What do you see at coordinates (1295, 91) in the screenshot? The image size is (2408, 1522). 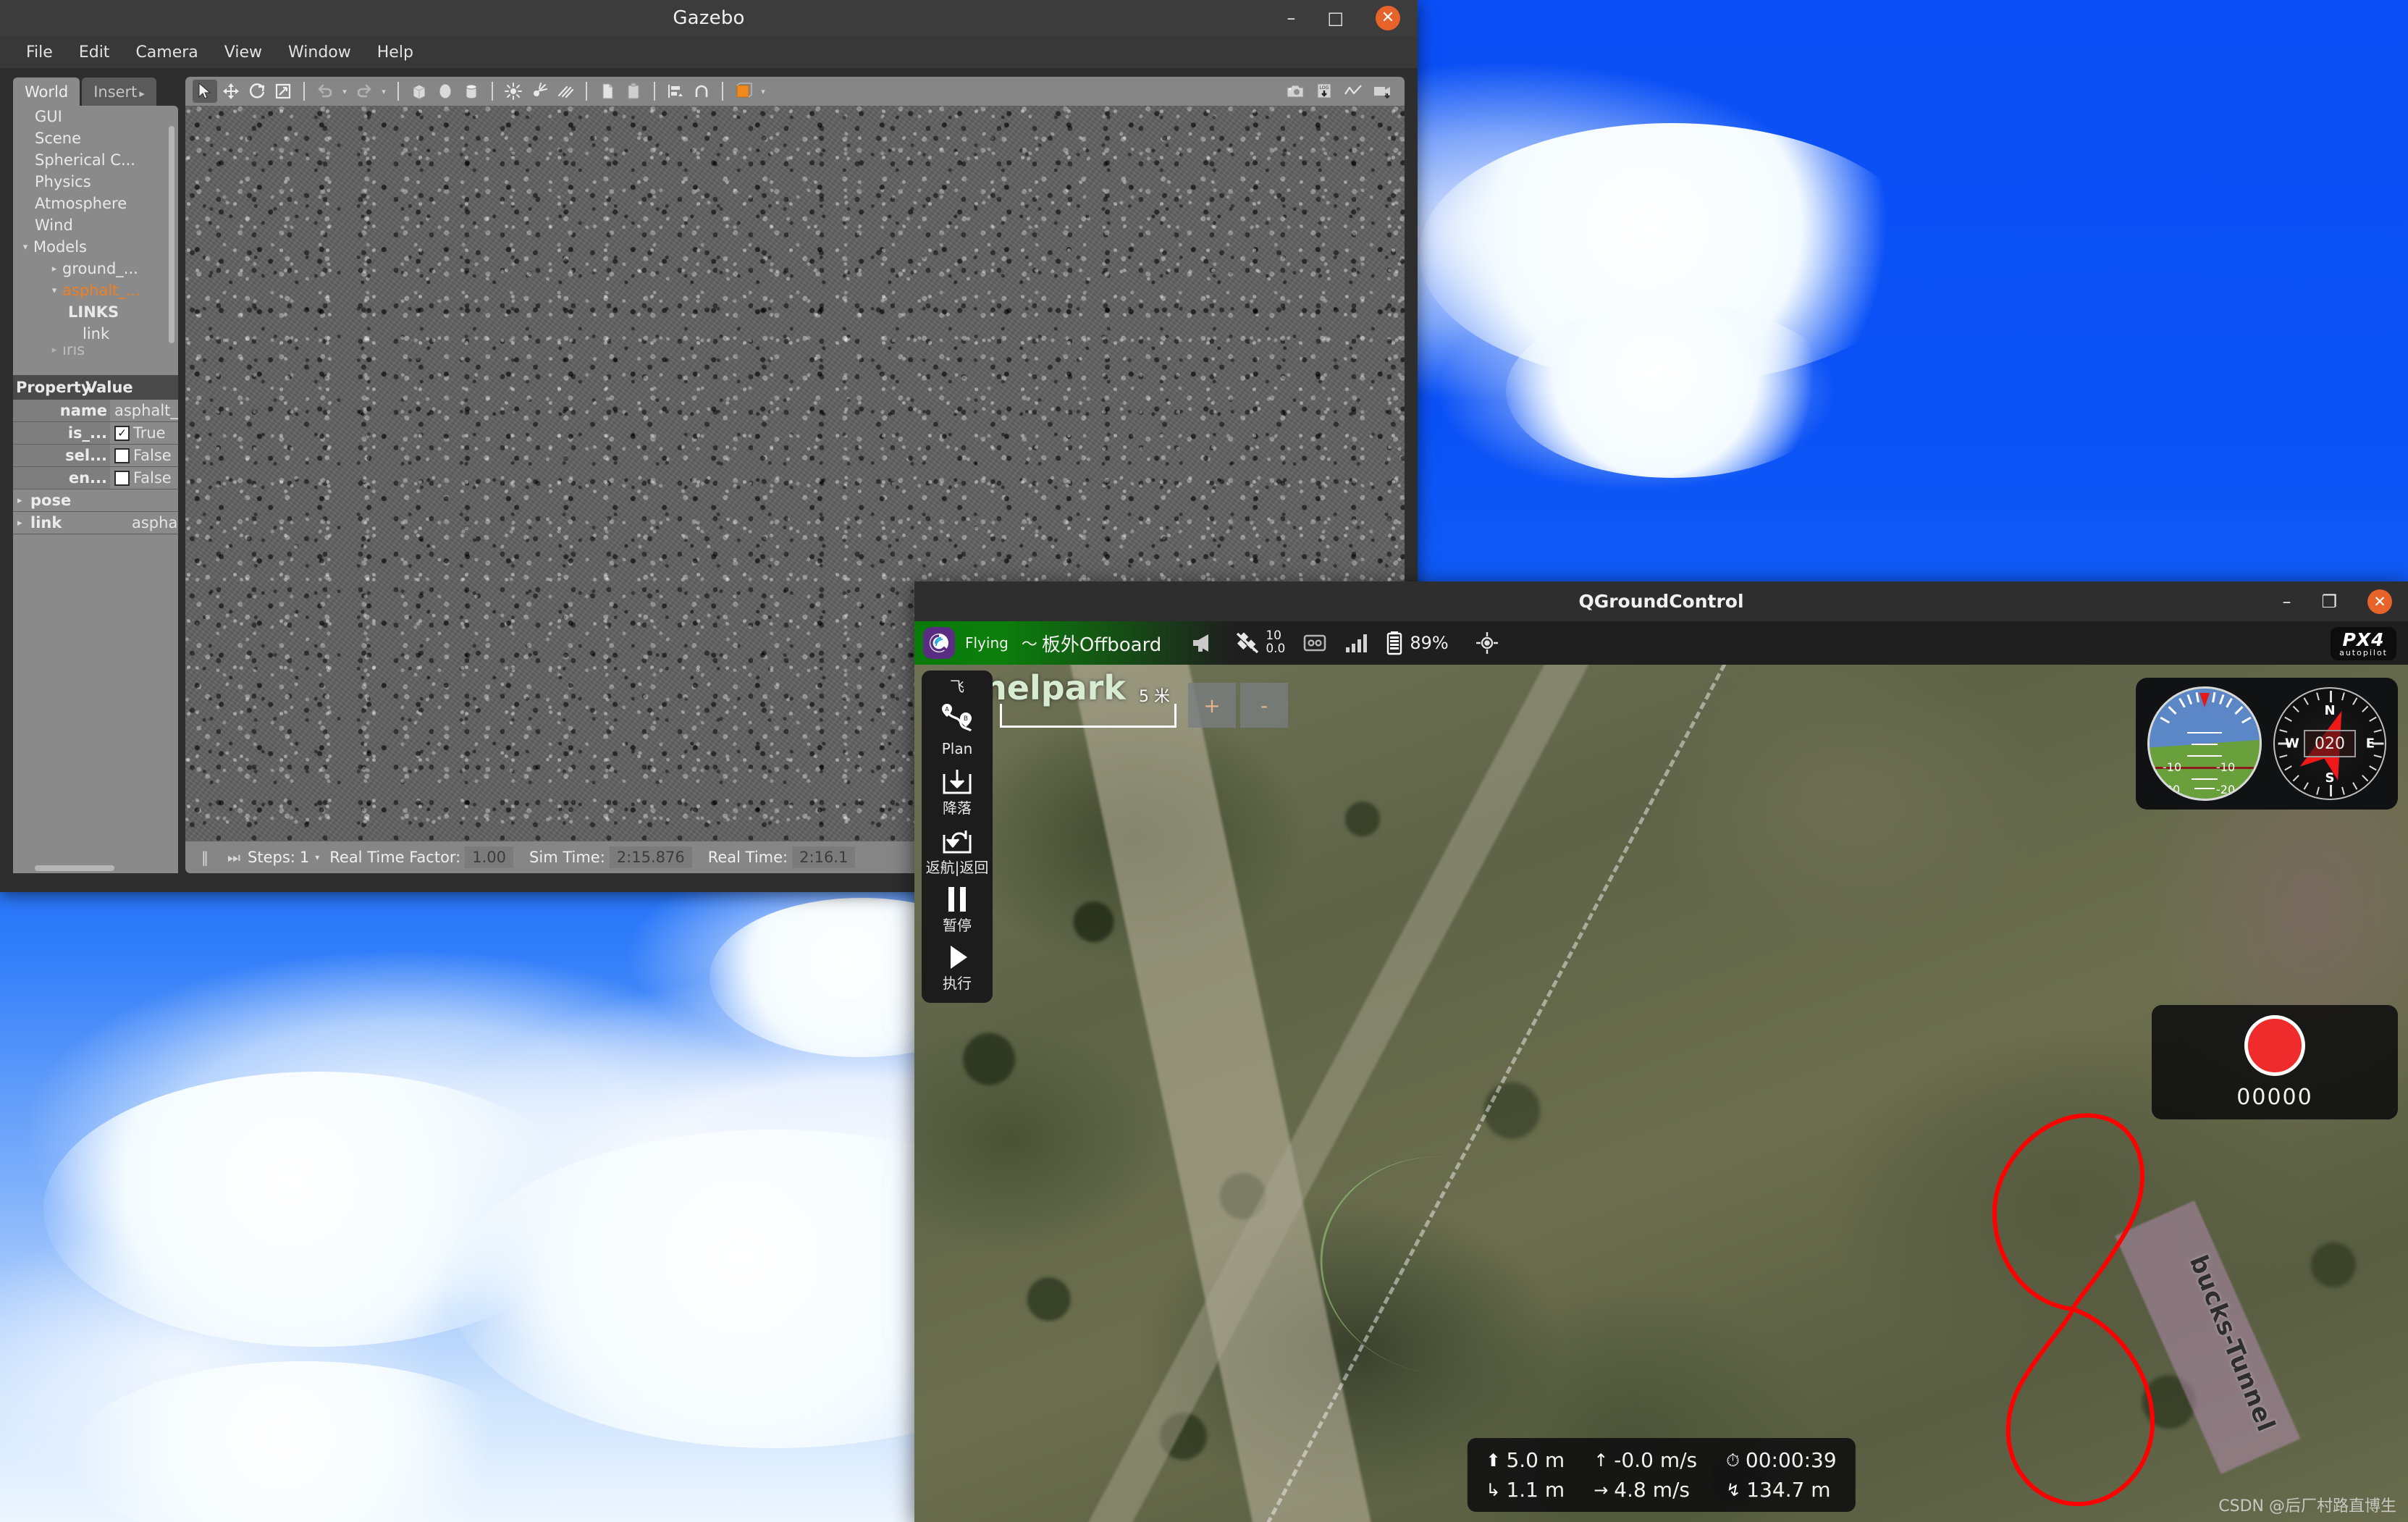 I see `screenshot-tool-icon` at bounding box center [1295, 91].